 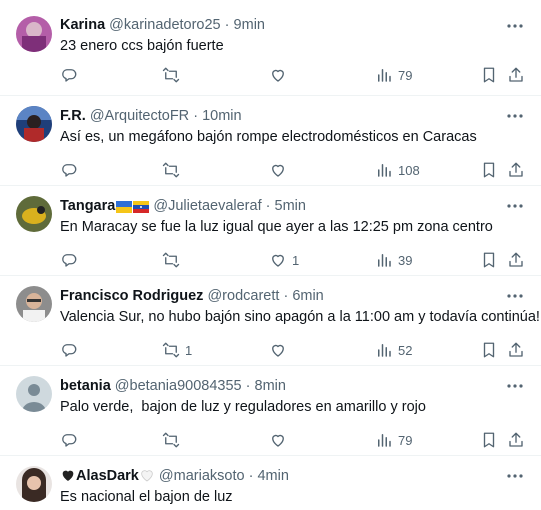 What do you see at coordinates (87, 206) in the screenshot?
I see `author-name: Tangara` at bounding box center [87, 206].